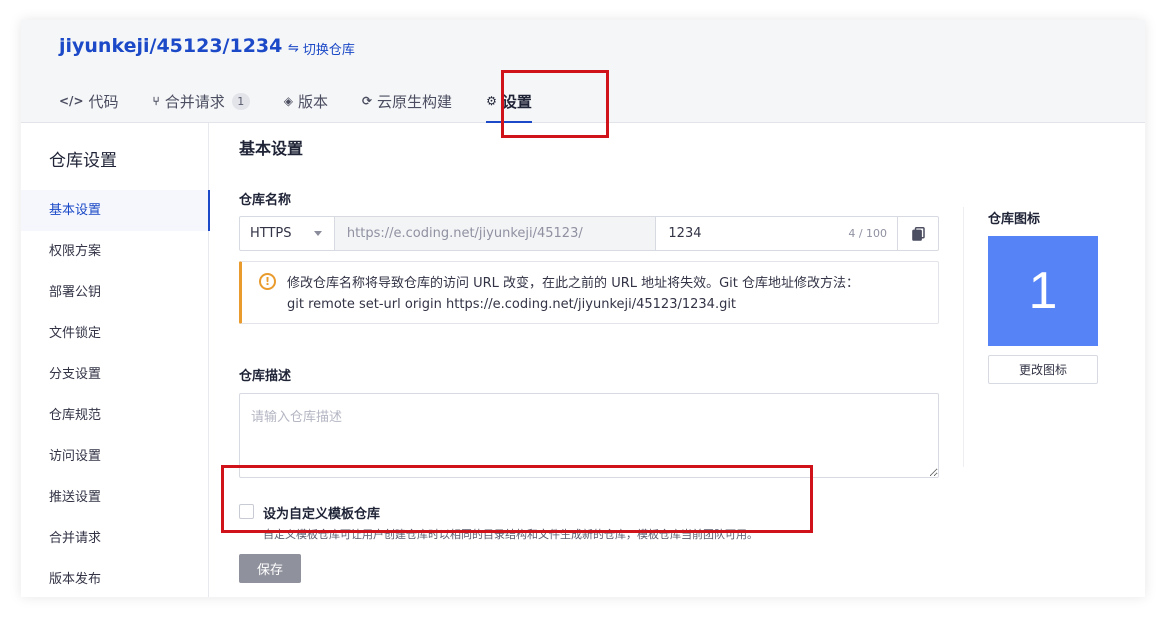 This screenshot has height=617, width=1165. I want to click on chevron-down-icon, so click(317, 233).